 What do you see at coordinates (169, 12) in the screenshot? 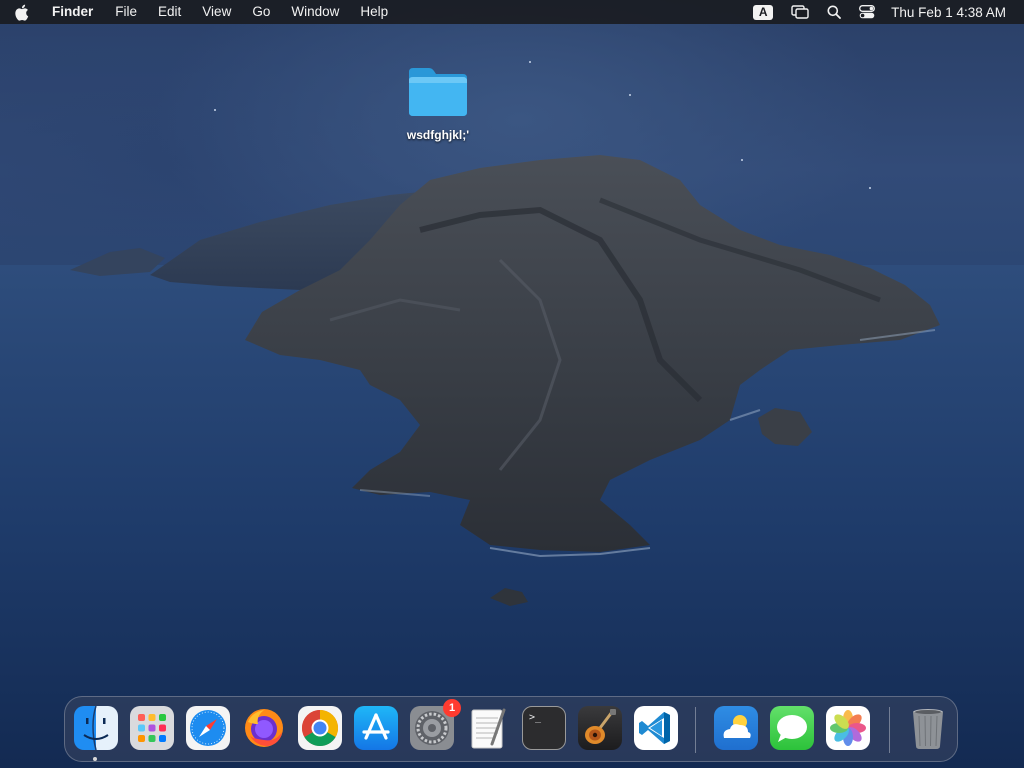
I see `menu-edit: Edit` at bounding box center [169, 12].